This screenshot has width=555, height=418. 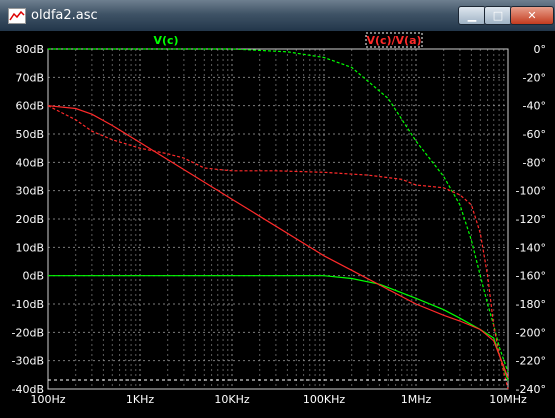 I want to click on y-tick-label-right: -20°, so click(x=534, y=77).